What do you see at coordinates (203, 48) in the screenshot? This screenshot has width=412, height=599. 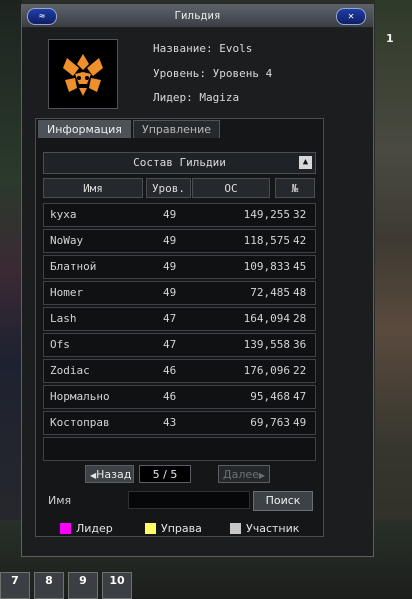 I see `guild-name: Название: Evols` at bounding box center [203, 48].